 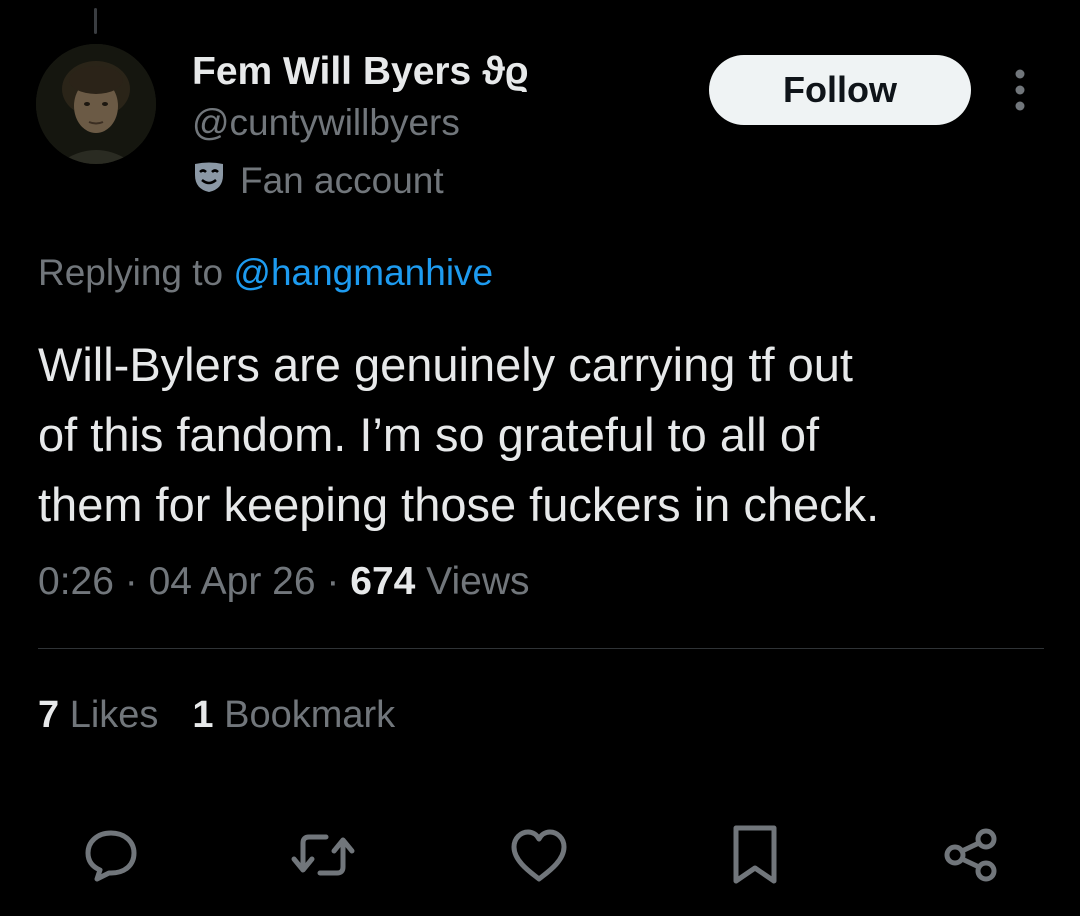 What do you see at coordinates (114, 715) in the screenshot?
I see `likes-label: Likes` at bounding box center [114, 715].